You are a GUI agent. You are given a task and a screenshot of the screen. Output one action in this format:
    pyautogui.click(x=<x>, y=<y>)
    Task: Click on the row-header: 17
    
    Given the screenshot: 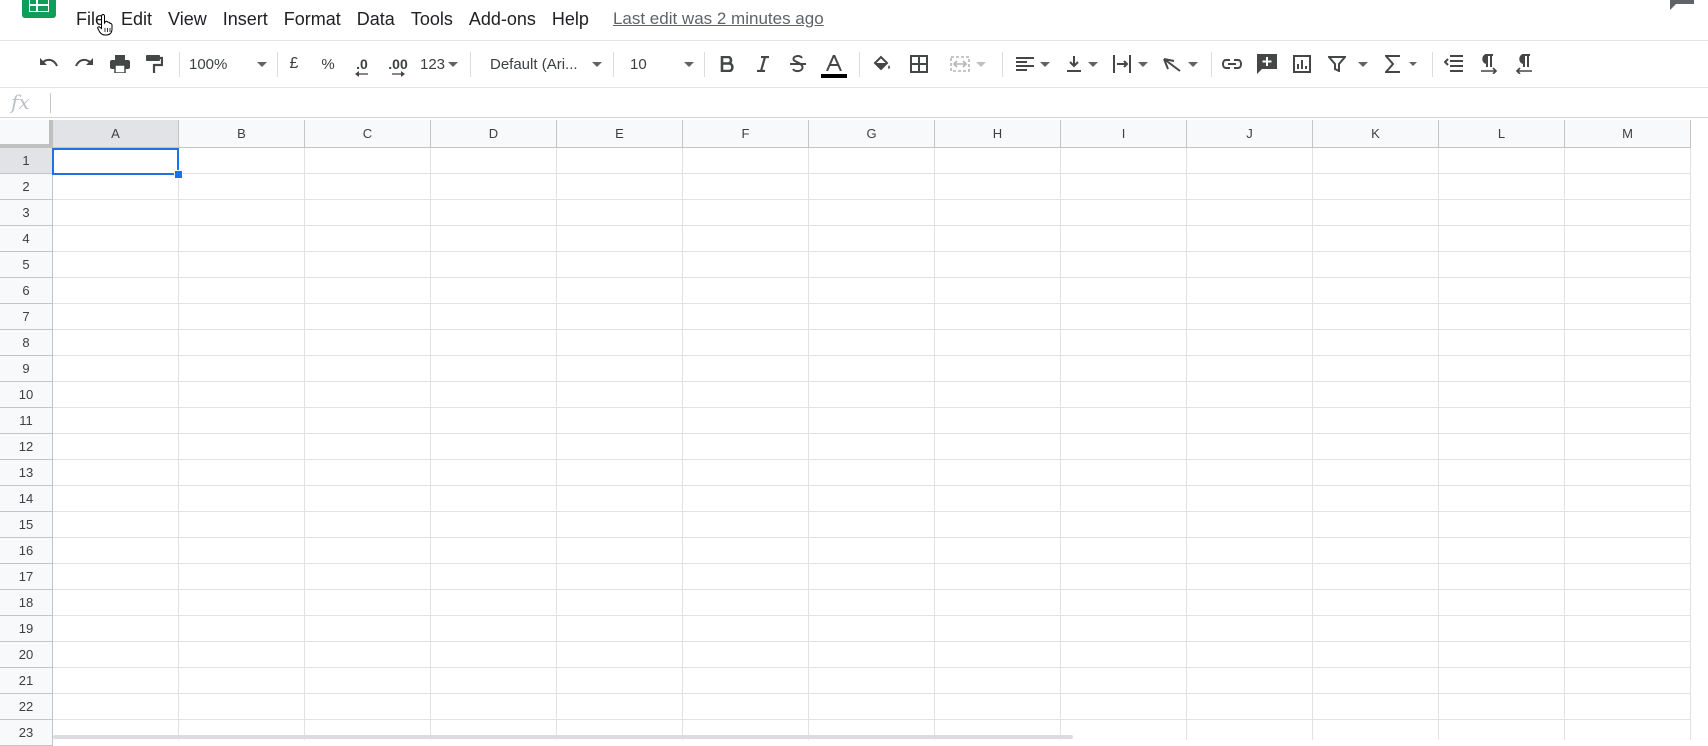 What is the action you would take?
    pyautogui.click(x=26, y=577)
    